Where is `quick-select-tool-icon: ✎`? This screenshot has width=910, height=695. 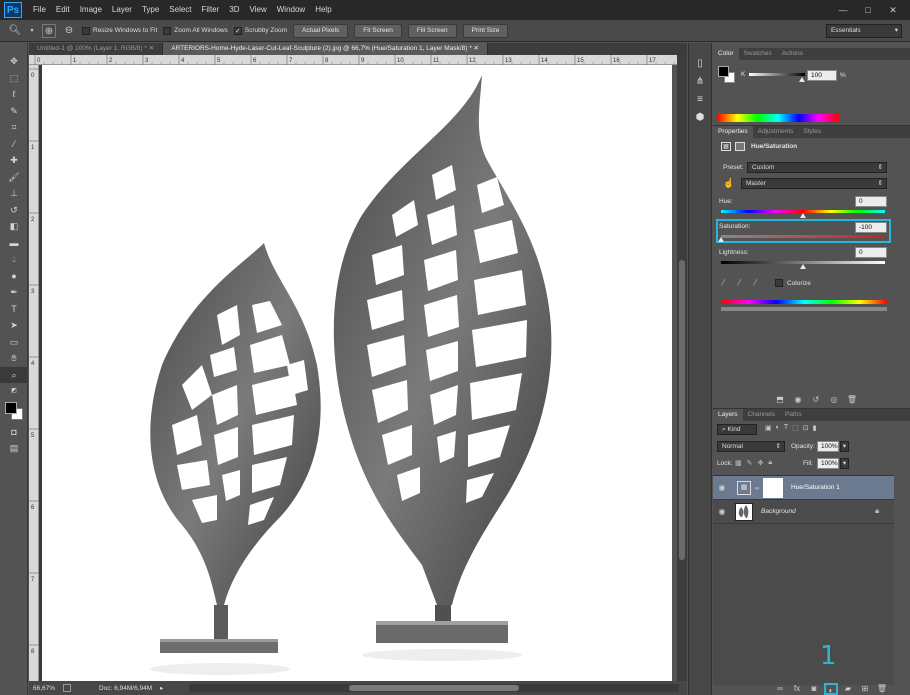 quick-select-tool-icon: ✎ is located at coordinates (14, 111).